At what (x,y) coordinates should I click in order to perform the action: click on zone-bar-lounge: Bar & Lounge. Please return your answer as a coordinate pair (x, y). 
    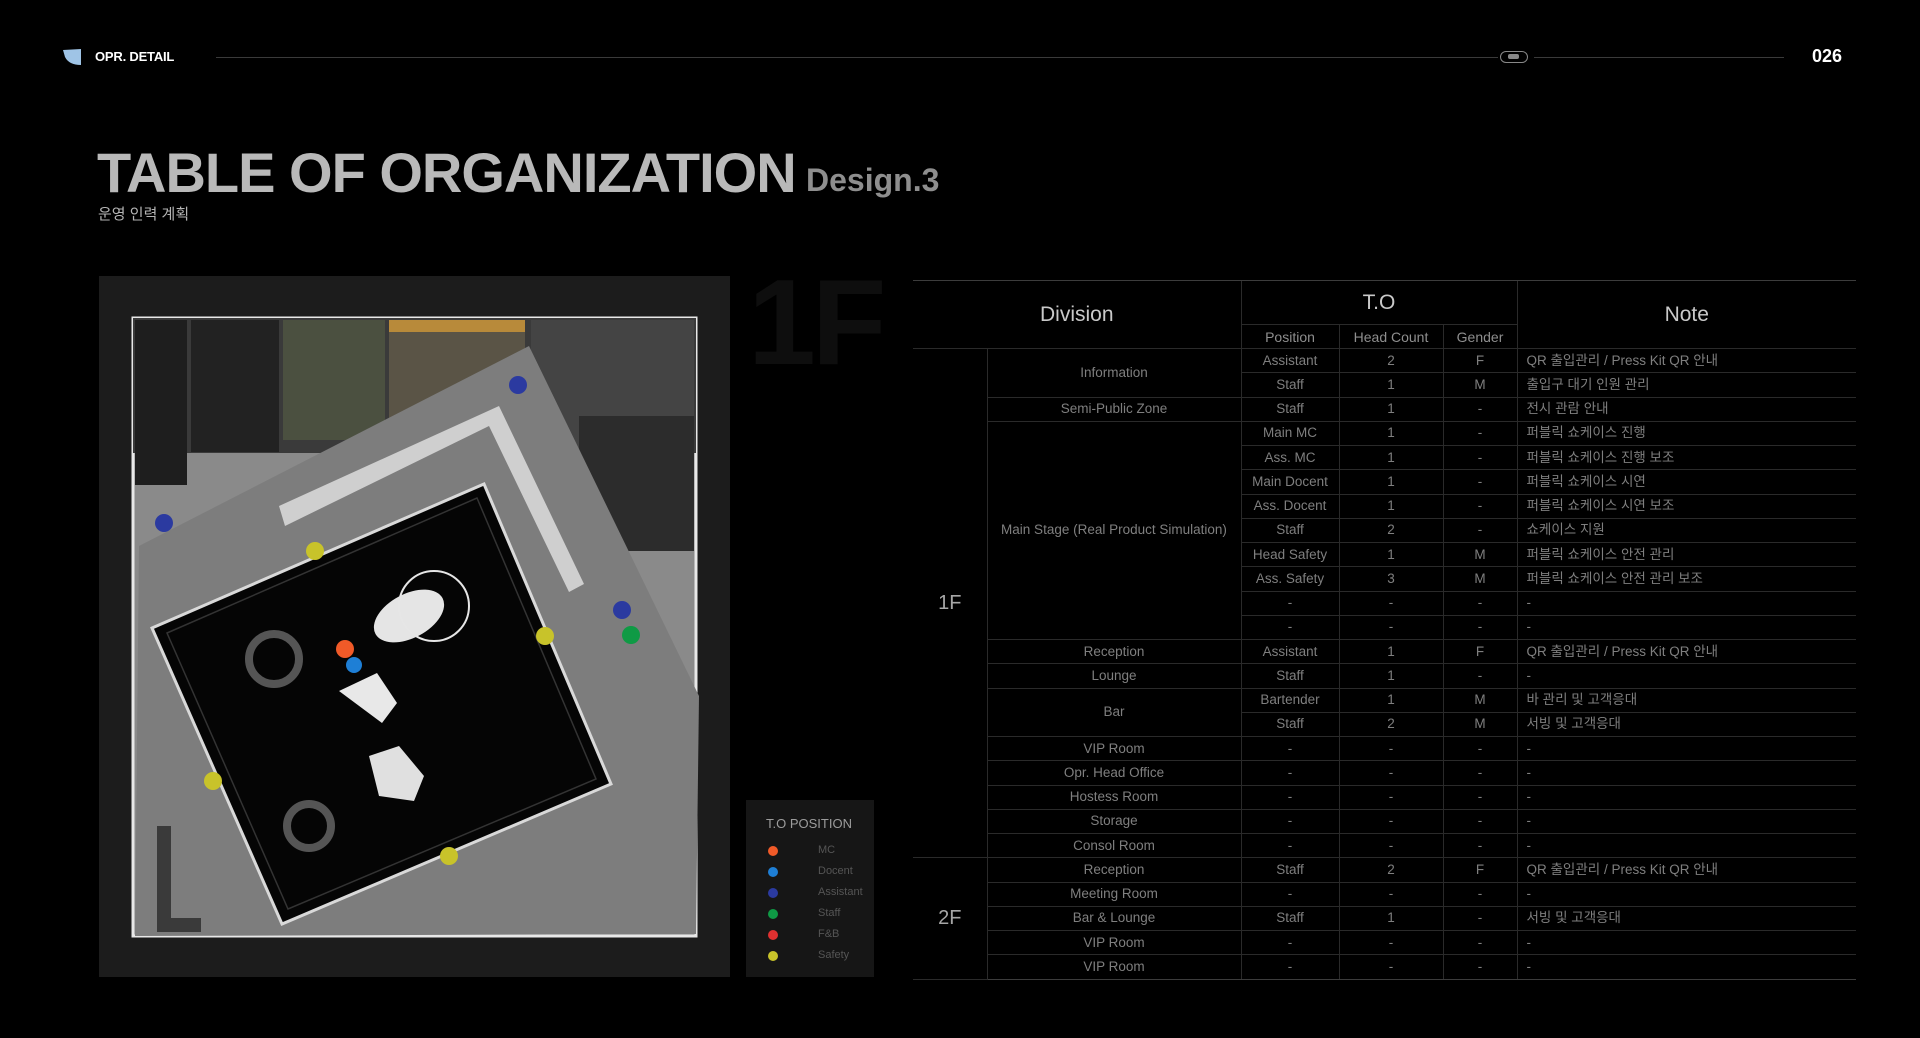
    Looking at the image, I should click on (1113, 919).